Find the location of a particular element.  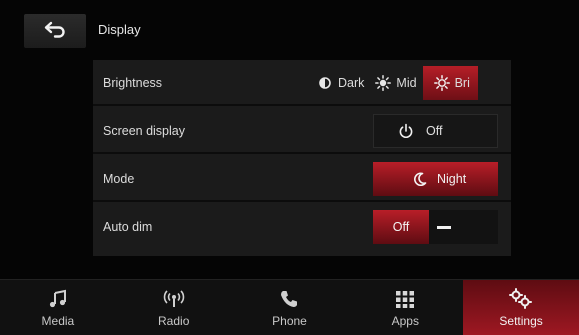

moon-icon is located at coordinates (420, 179).